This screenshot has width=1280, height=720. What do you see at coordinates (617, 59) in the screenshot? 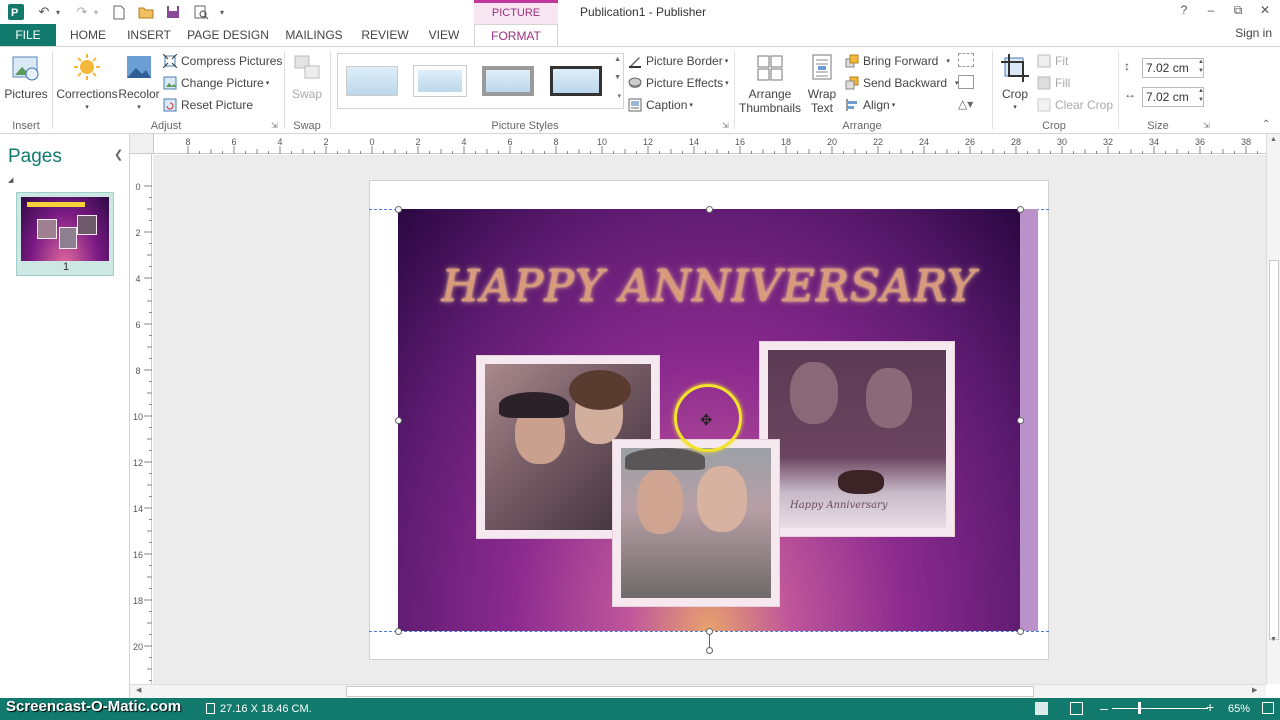
I see `gallery-scroll-up-icon: ▲` at bounding box center [617, 59].